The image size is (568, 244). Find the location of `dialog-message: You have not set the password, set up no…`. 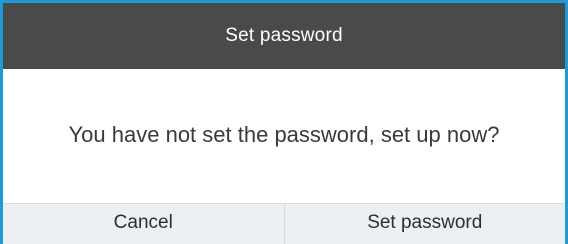

dialog-message: You have not set the password, set up no… is located at coordinates (284, 134).